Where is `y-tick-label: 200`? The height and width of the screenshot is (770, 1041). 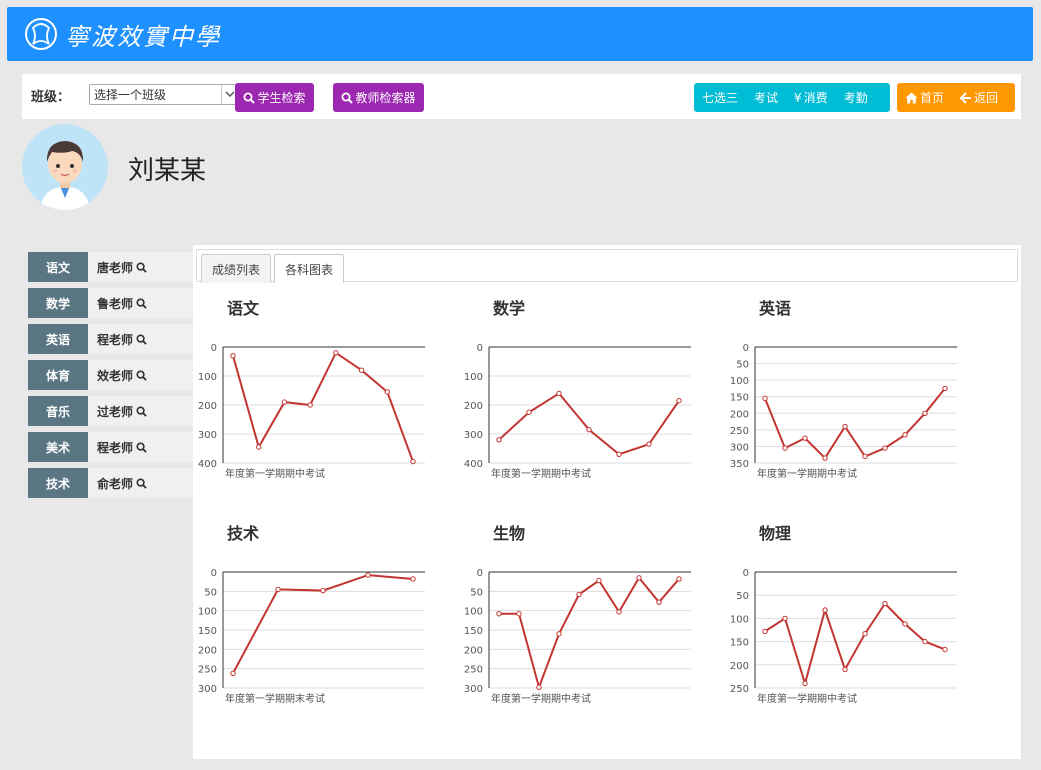 y-tick-label: 200 is located at coordinates (739, 666).